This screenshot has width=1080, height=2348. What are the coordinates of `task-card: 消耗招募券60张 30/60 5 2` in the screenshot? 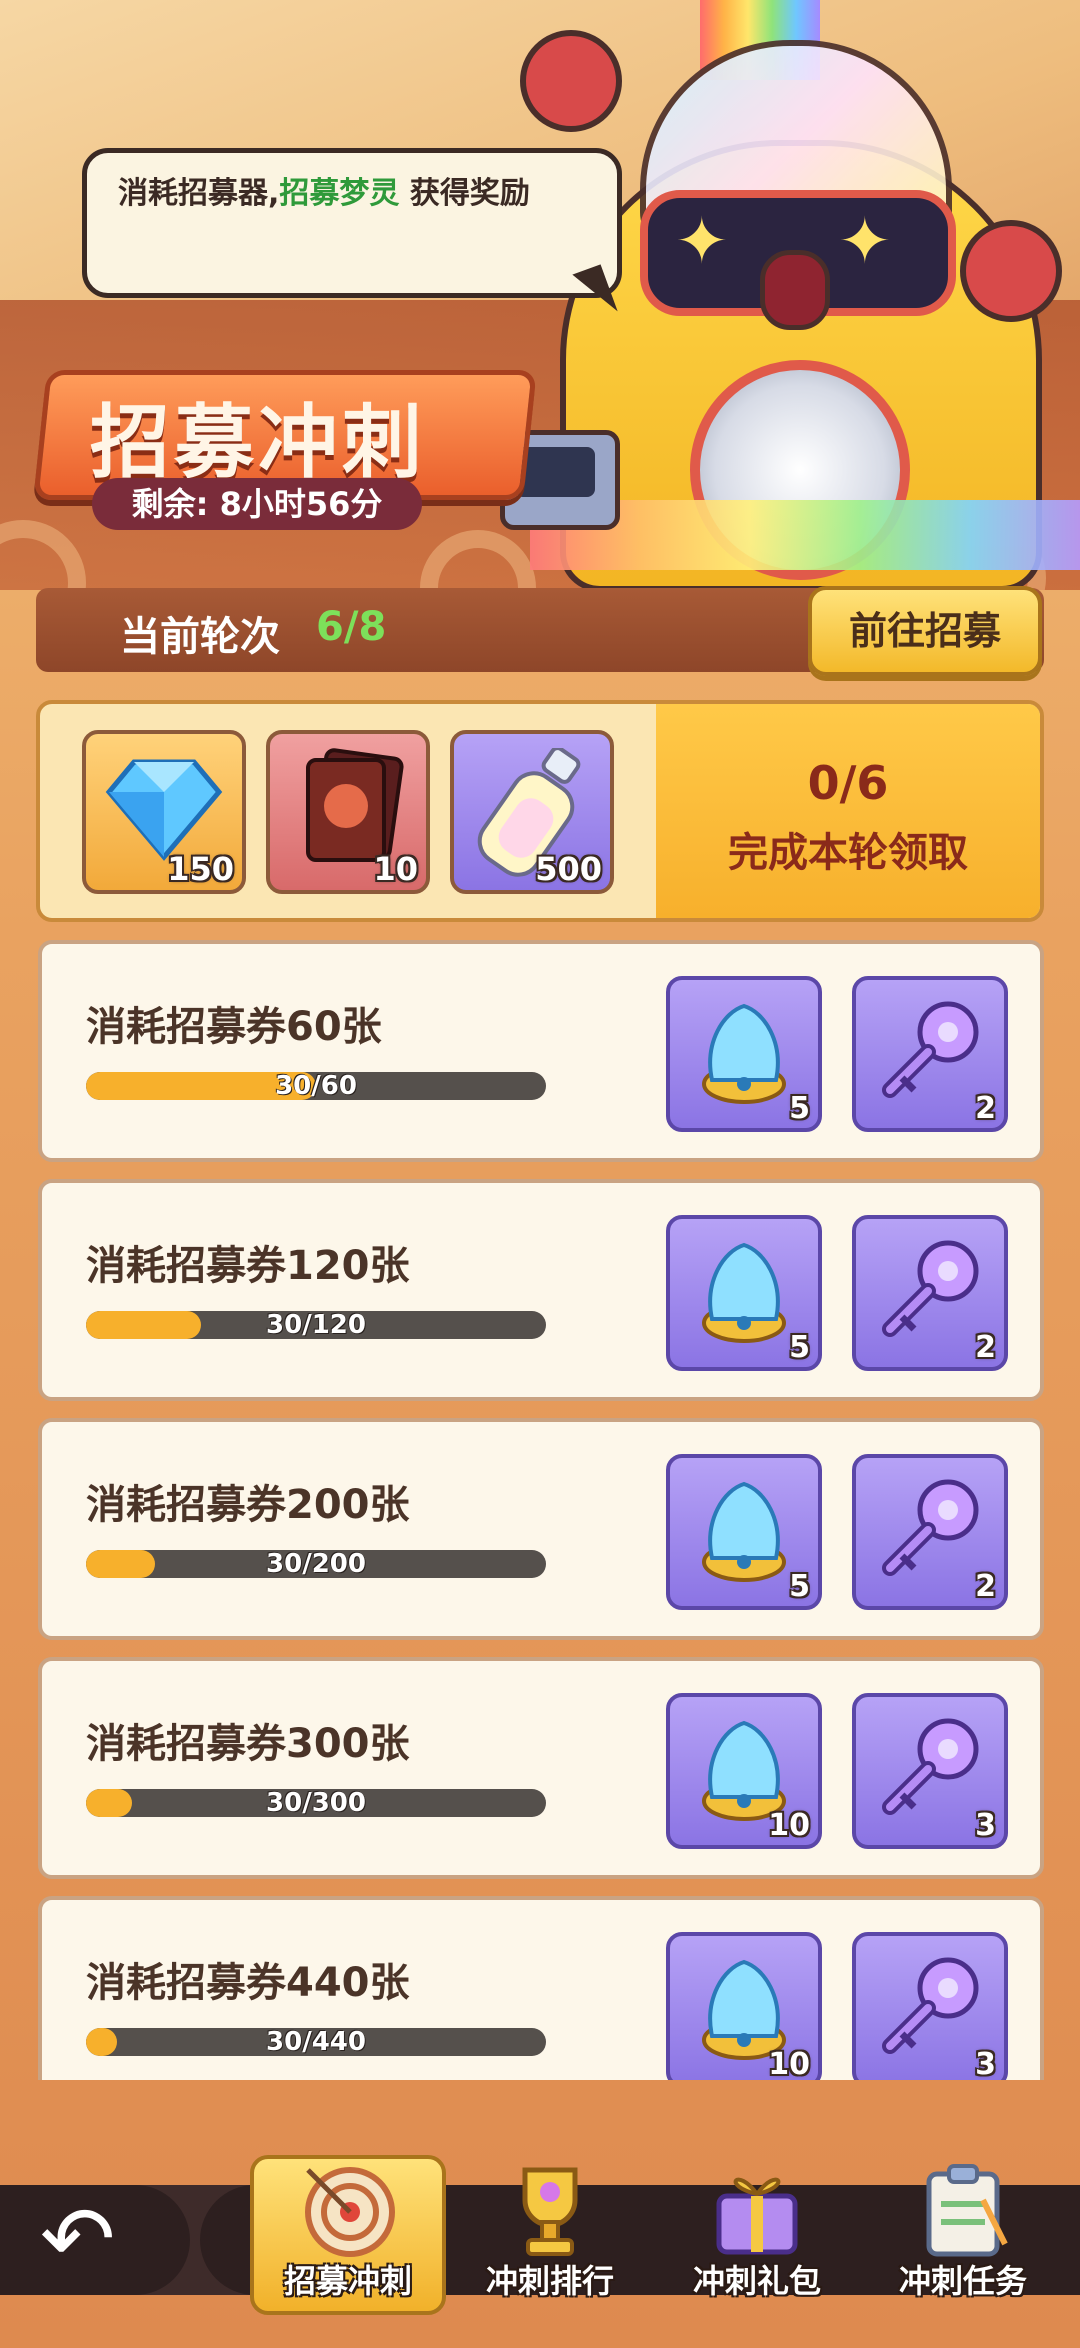 It's located at (541, 1051).